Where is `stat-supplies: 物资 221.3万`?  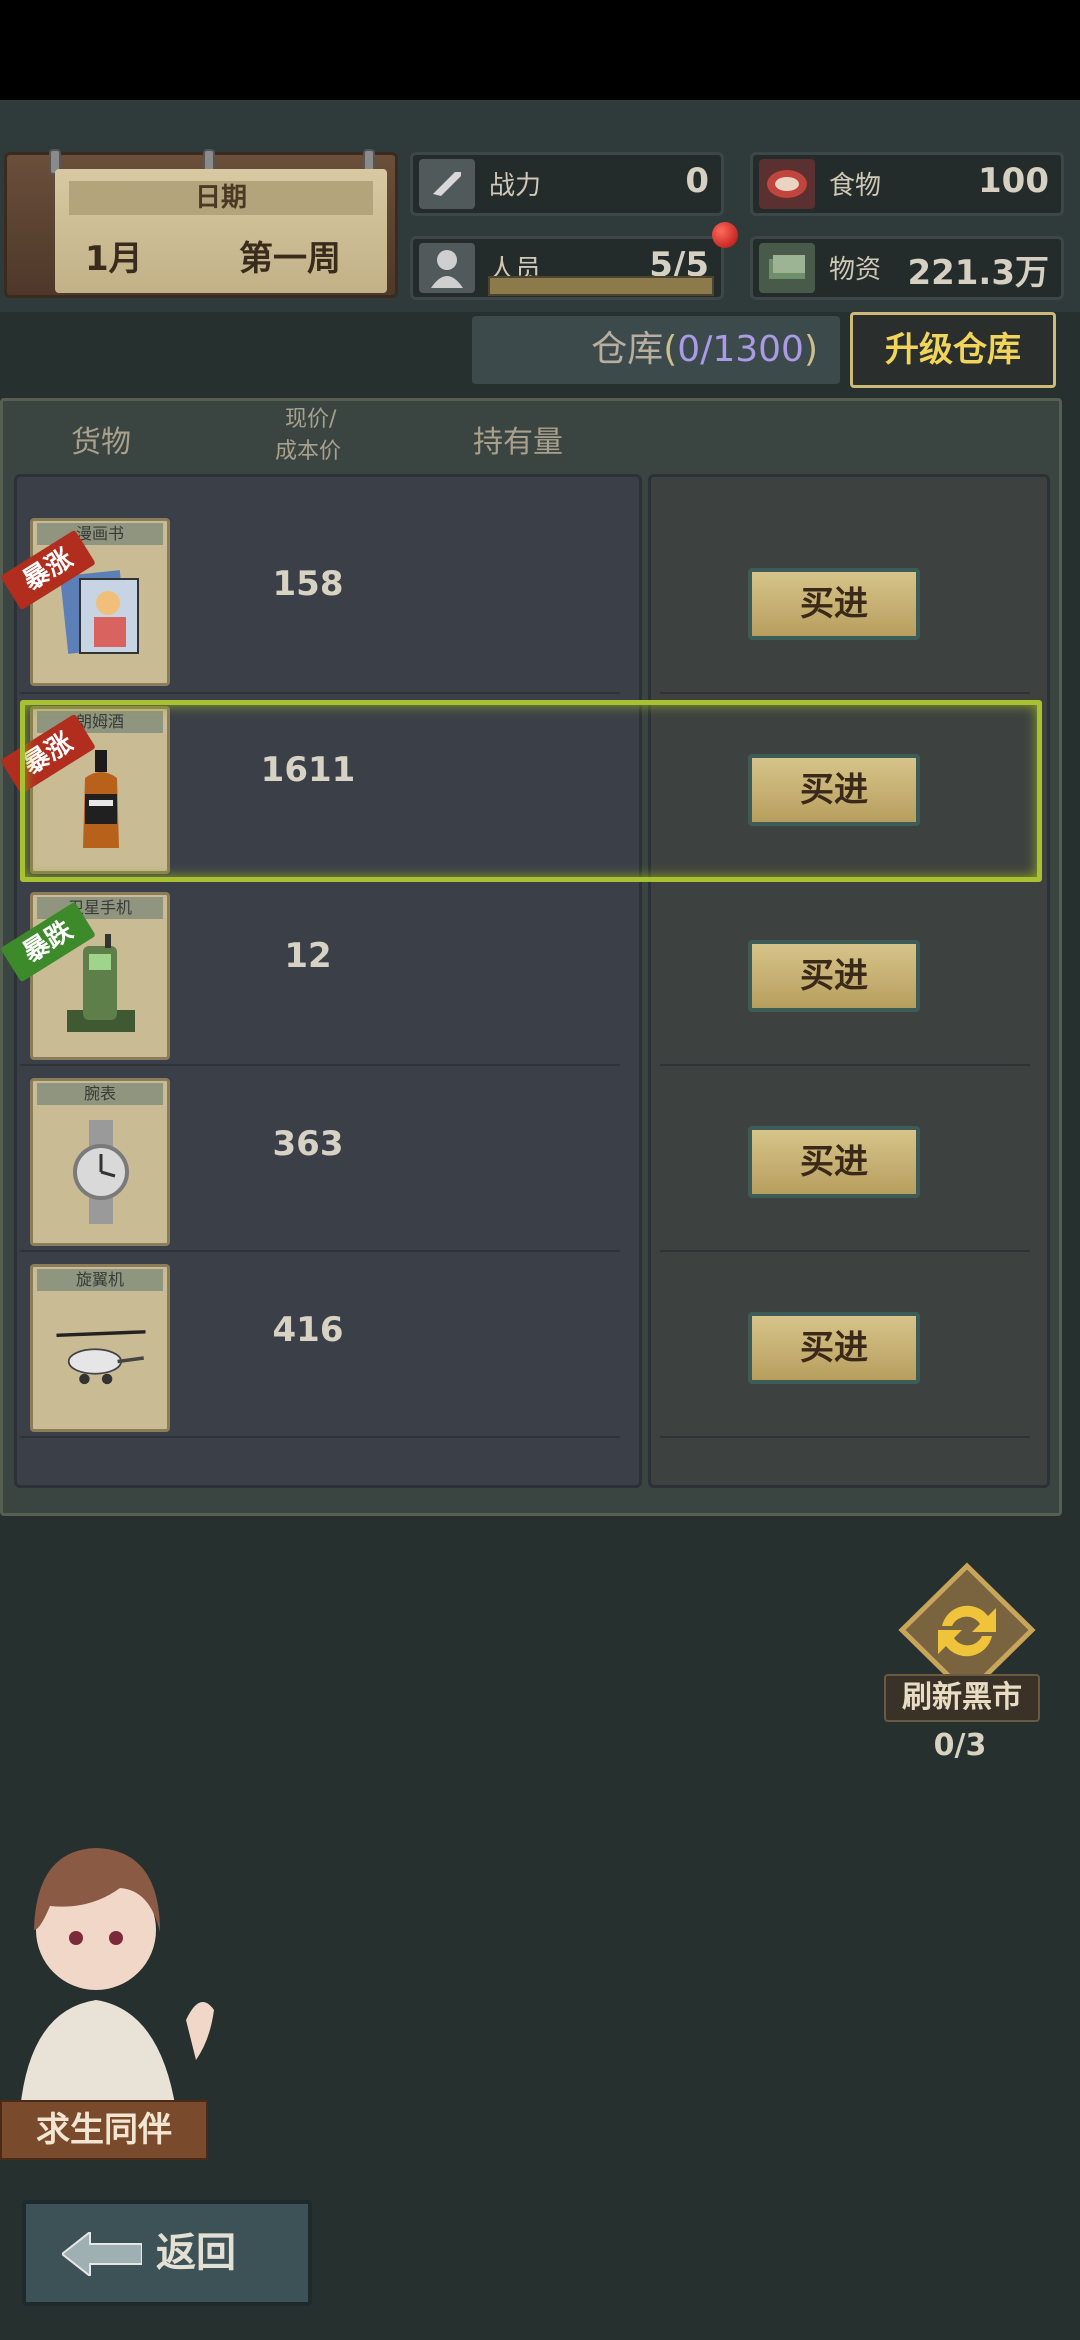
stat-supplies: 物资 221.3万 is located at coordinates (907, 268).